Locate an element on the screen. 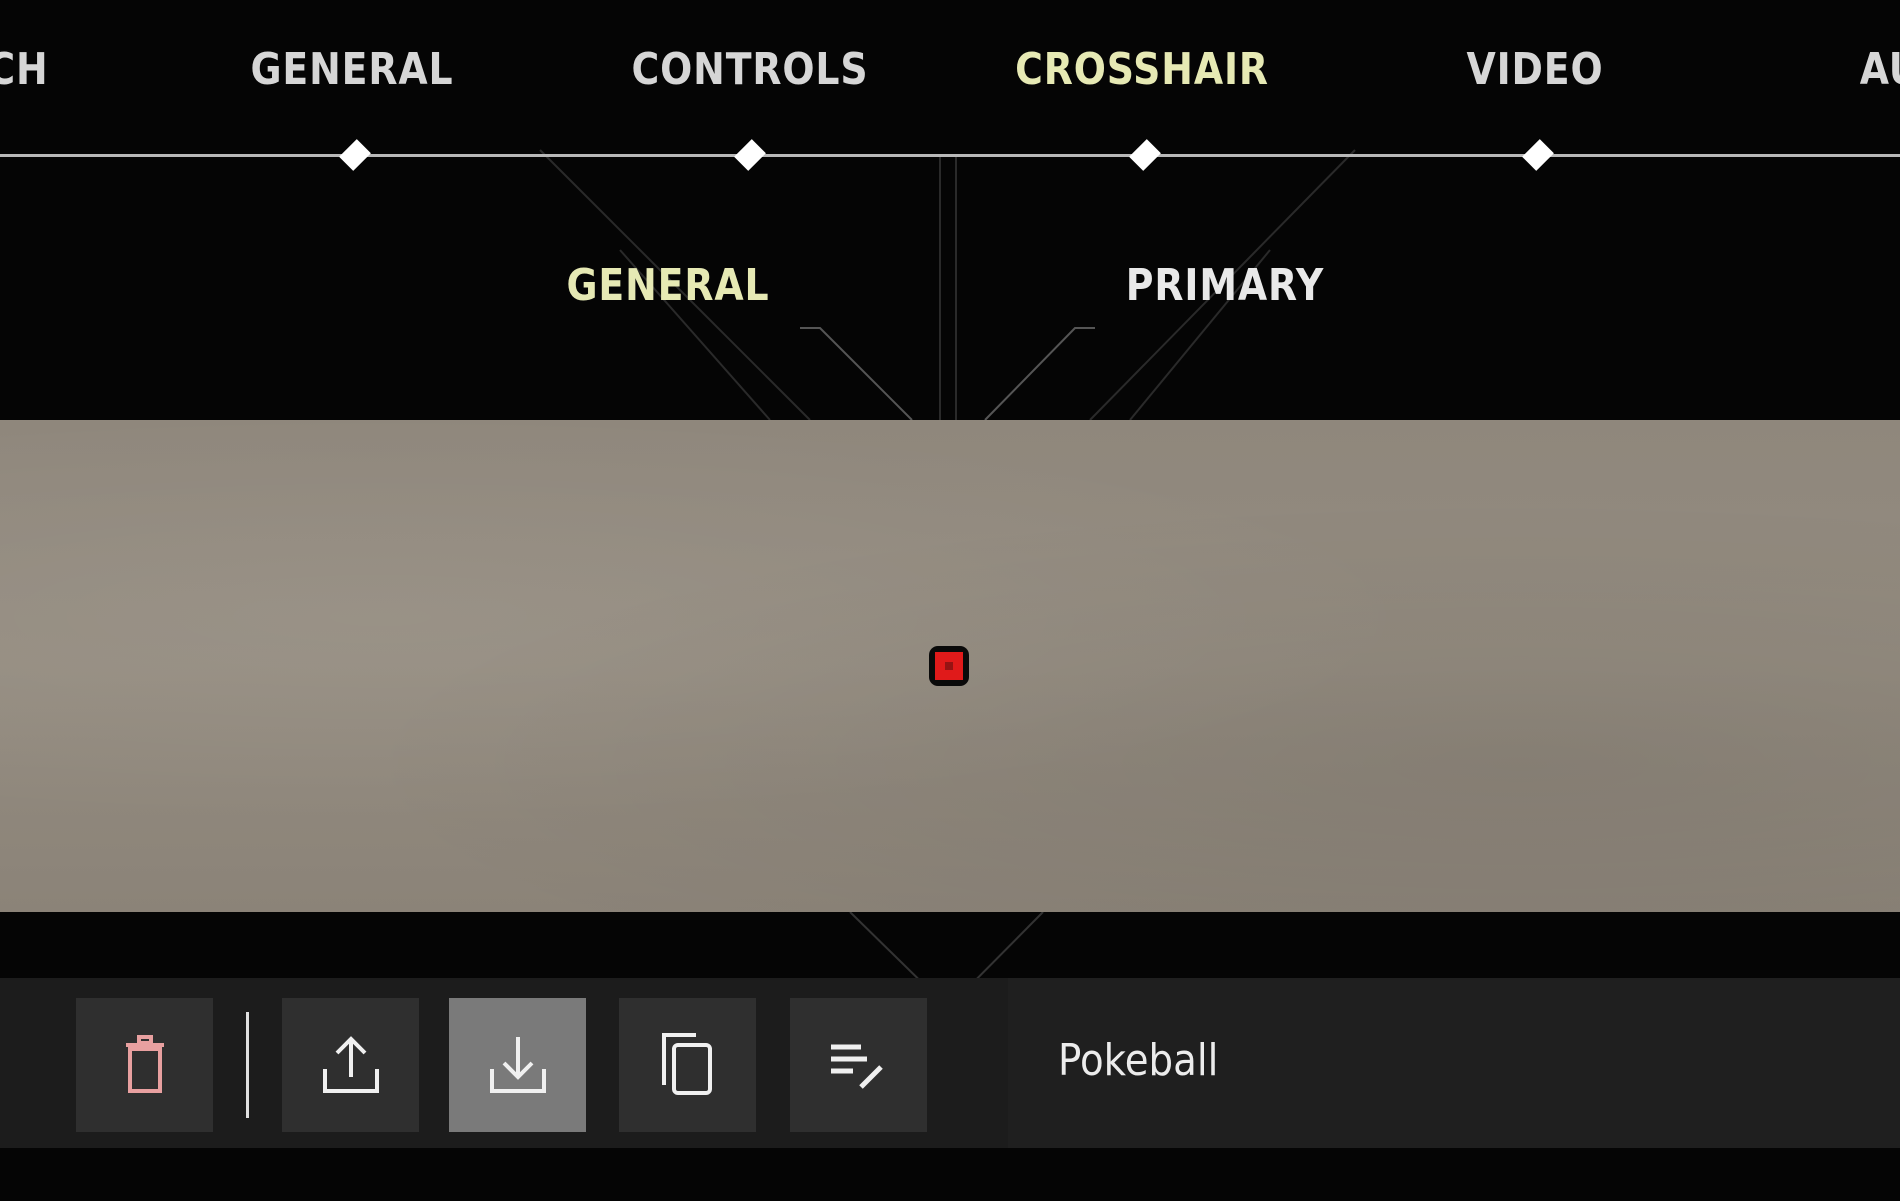 This screenshot has width=1900, height=1201. copy-icon is located at coordinates (686, 1064).